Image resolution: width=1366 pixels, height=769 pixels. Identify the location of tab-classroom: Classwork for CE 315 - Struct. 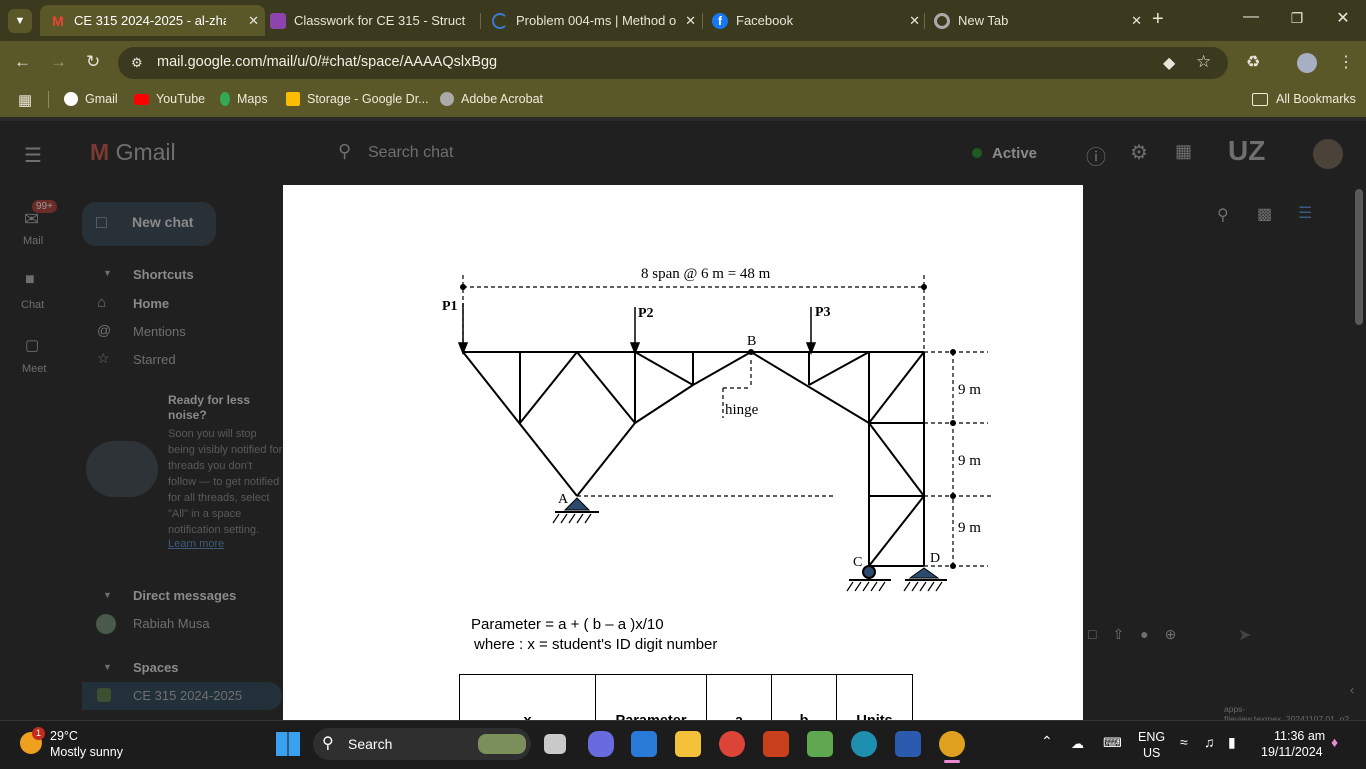
(372, 20).